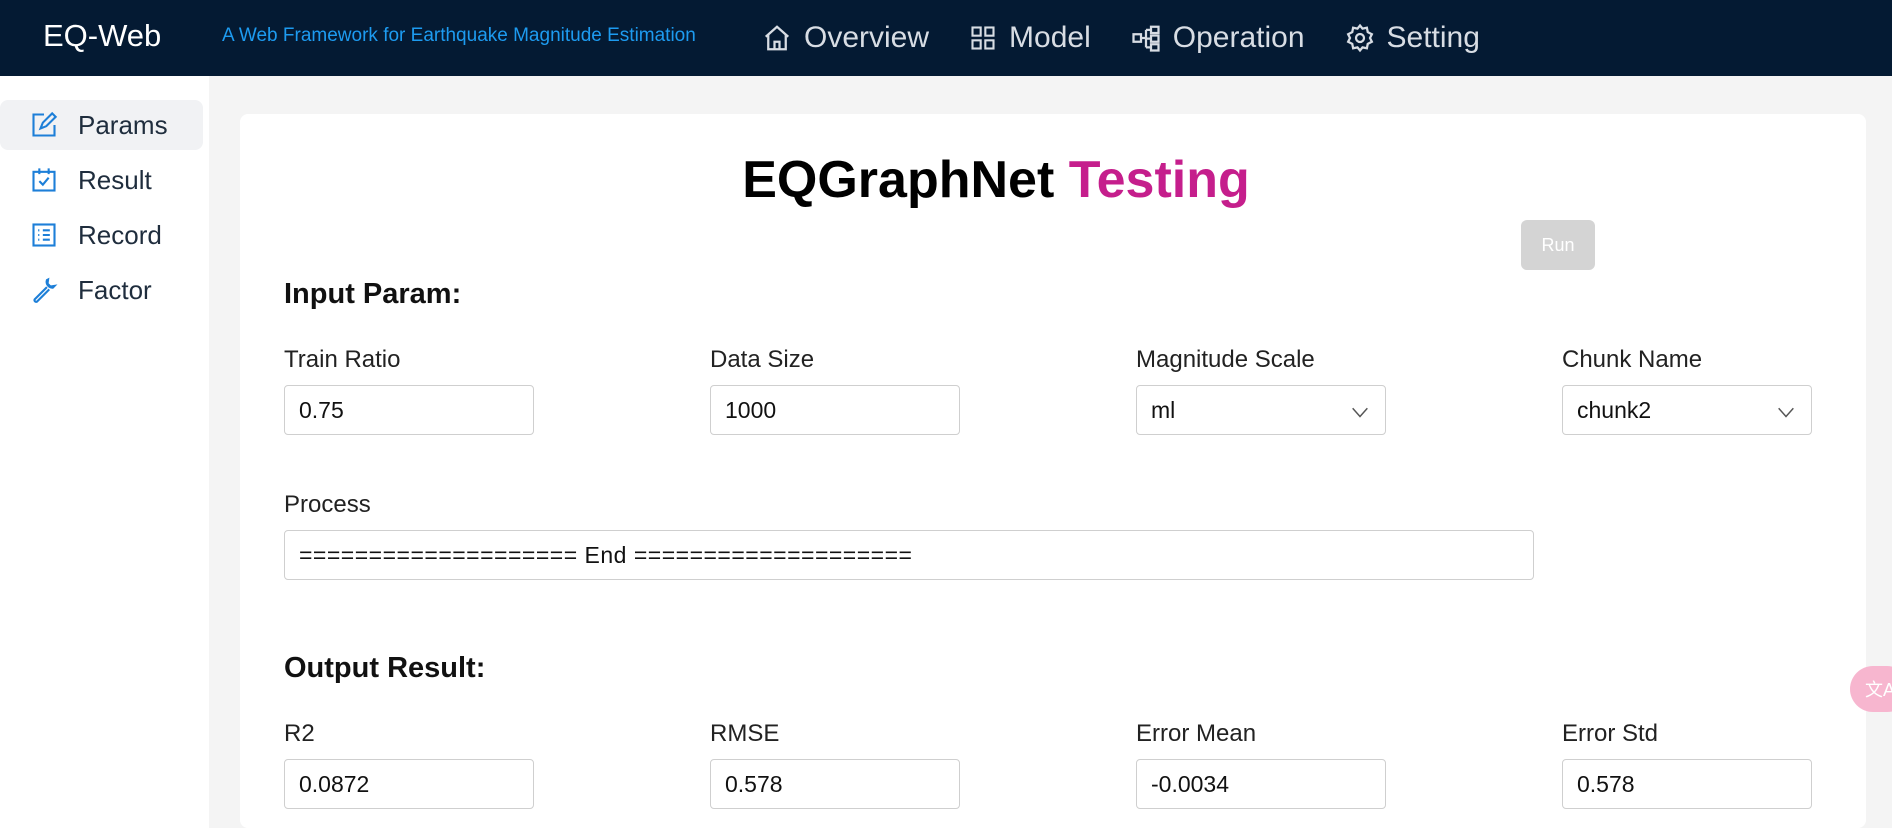 The image size is (1892, 828). Describe the element at coordinates (835, 784) in the screenshot. I see `rmse-output: 0.578` at that location.